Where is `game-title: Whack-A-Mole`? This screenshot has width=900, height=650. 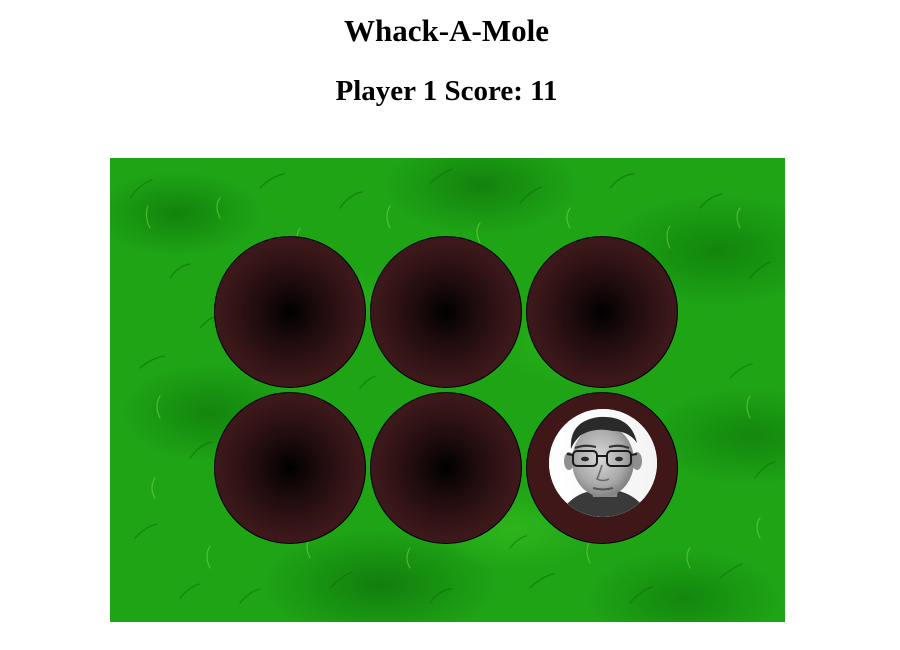
game-title: Whack-A-Mole is located at coordinates (446, 30).